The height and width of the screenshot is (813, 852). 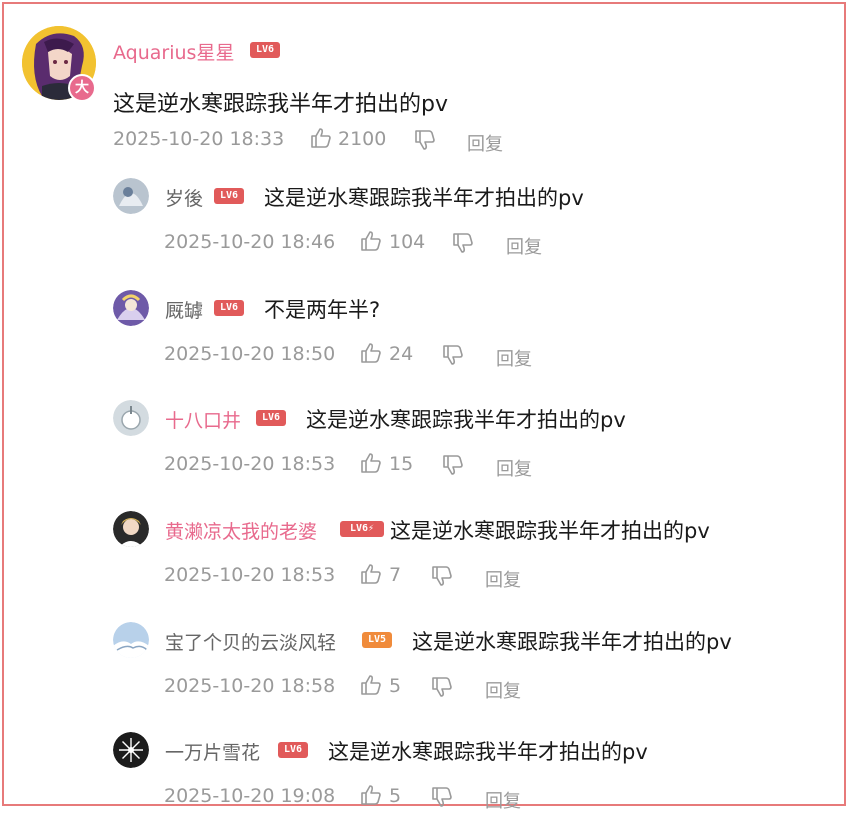 I want to click on reply-item: 厩罅 LV6 不是两年半? 2025-10-20 18:50 24 回复, so click(x=426, y=332).